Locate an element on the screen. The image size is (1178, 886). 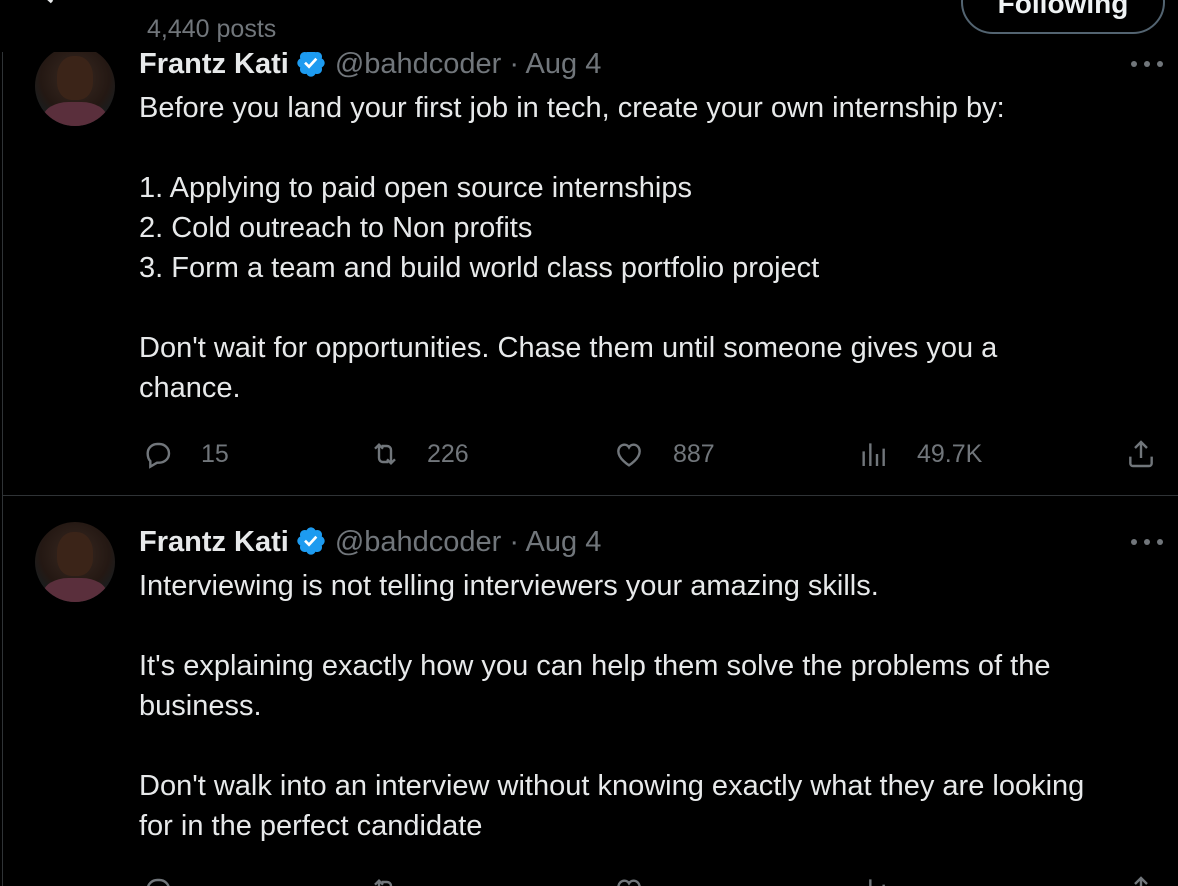
tweet-text-line: 2. Cold outreach to Non profits is located at coordinates (336, 228).